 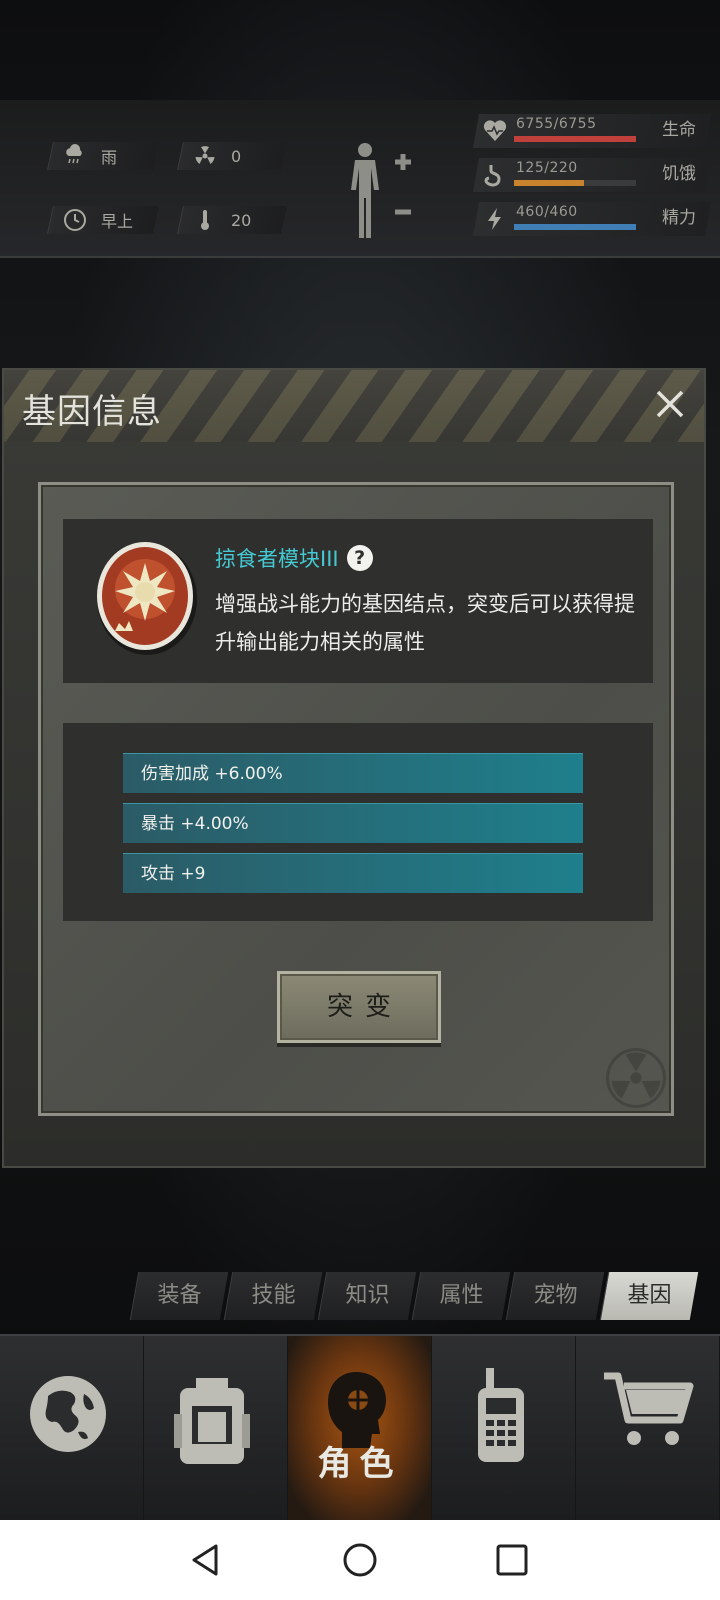 What do you see at coordinates (547, 212) in the screenshot?
I see `energy-value: 460/460` at bounding box center [547, 212].